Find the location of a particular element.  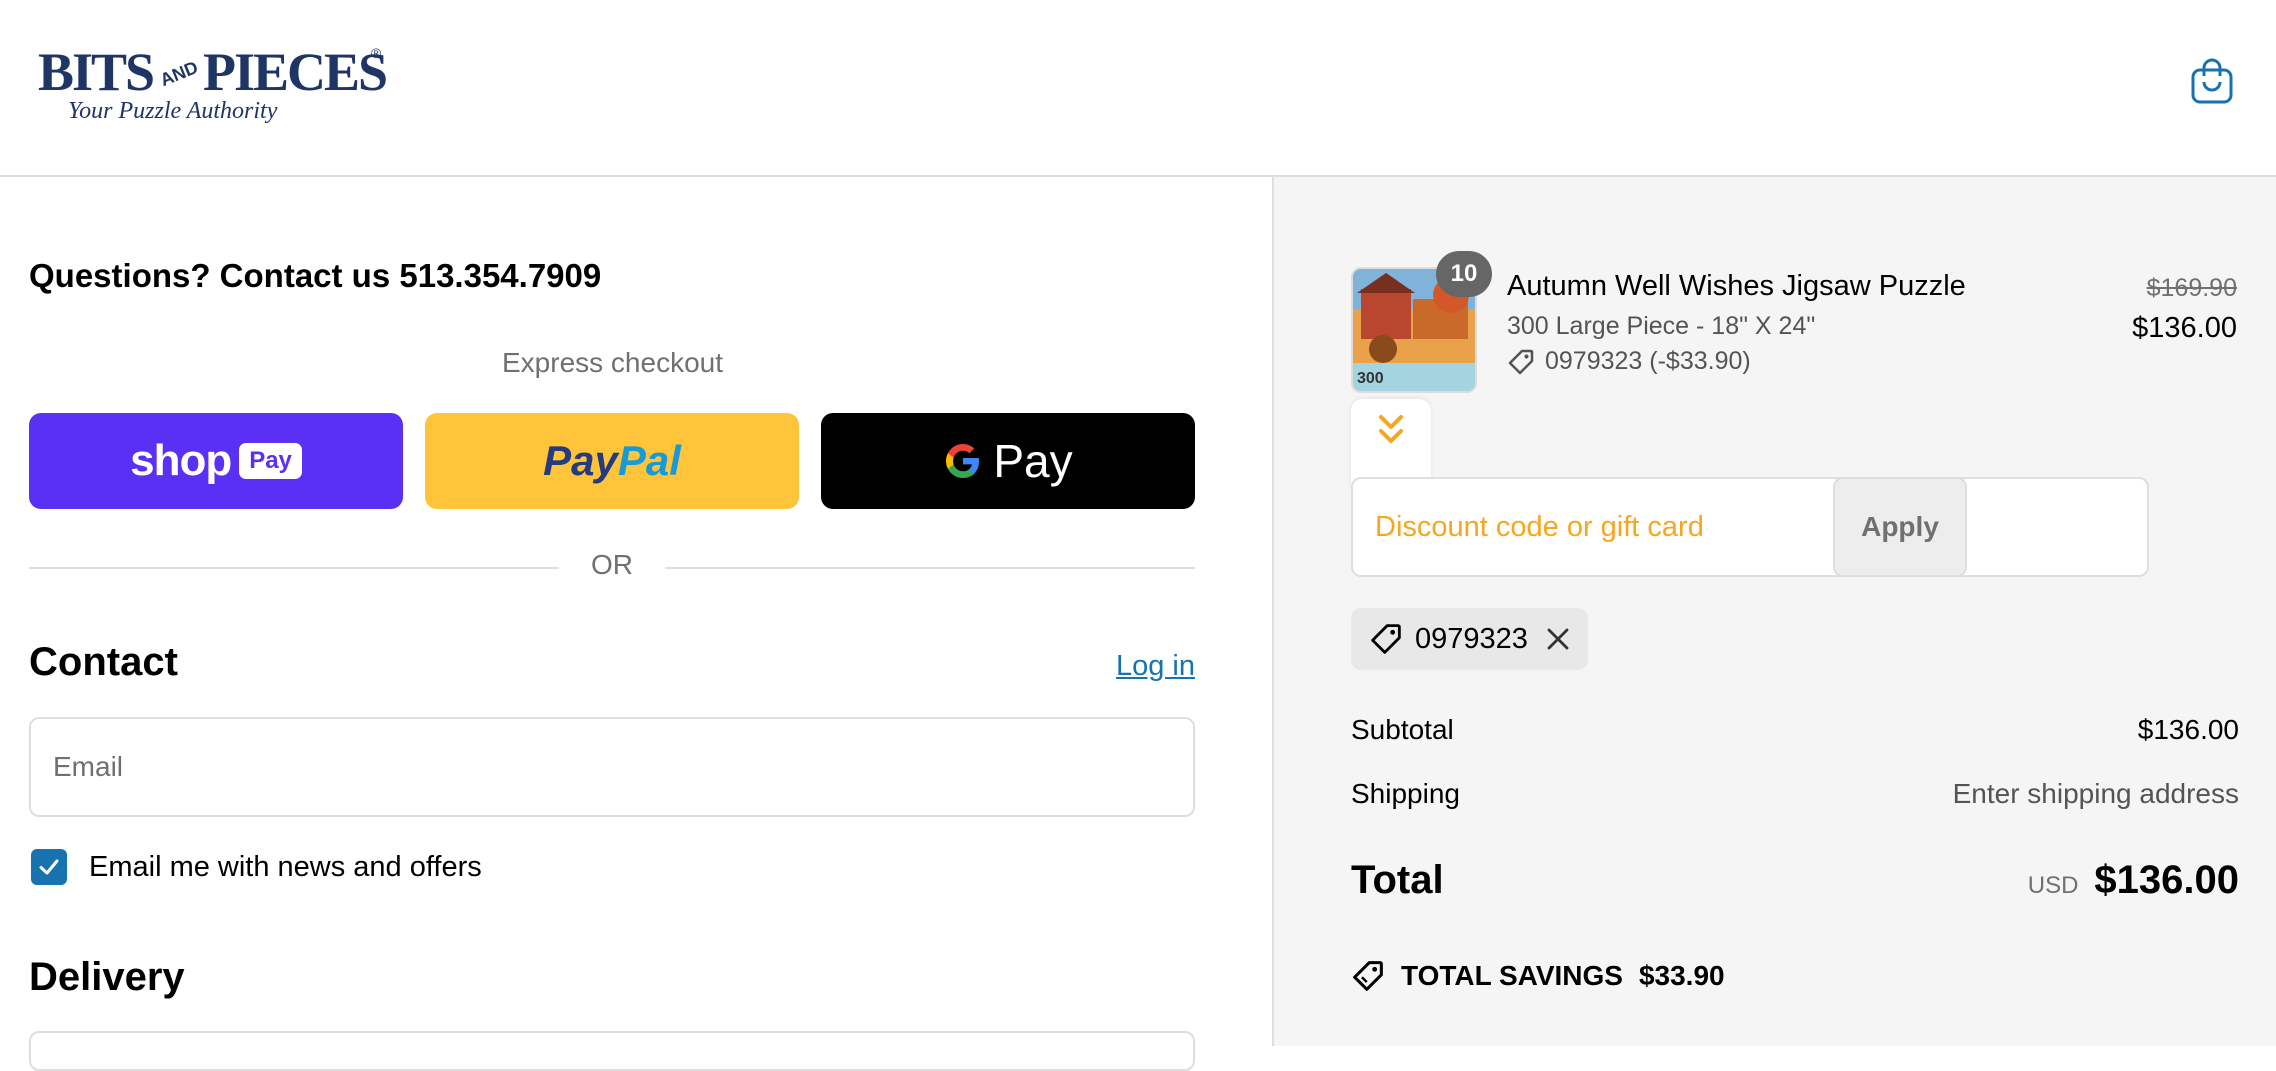

news-checkbox is located at coordinates (49, 867).